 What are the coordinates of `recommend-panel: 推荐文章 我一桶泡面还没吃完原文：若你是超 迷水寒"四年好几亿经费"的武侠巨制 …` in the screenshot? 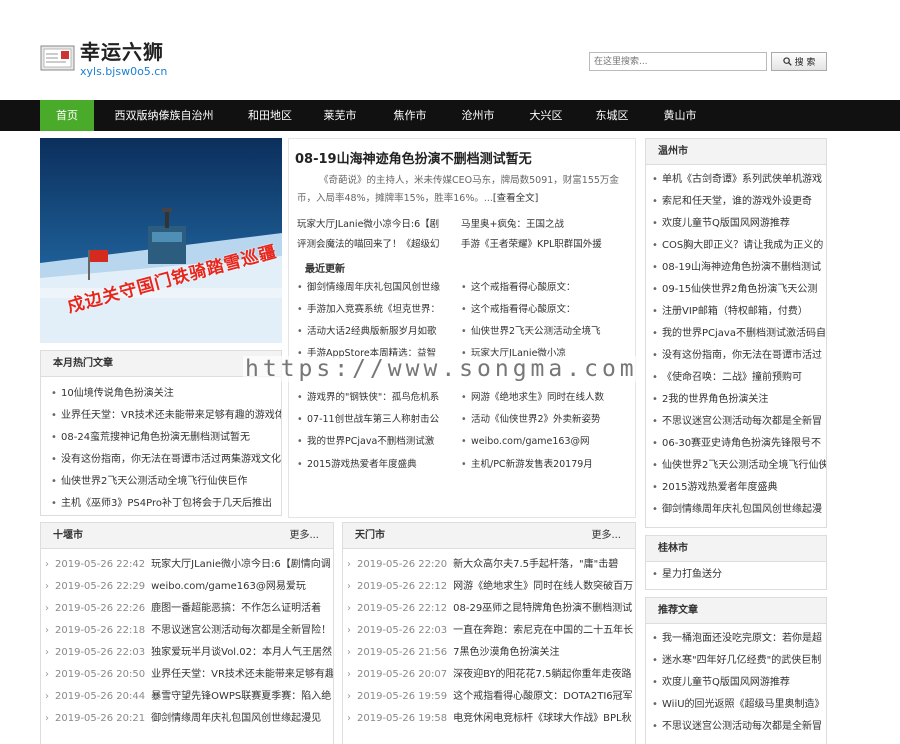 It's located at (736, 670).